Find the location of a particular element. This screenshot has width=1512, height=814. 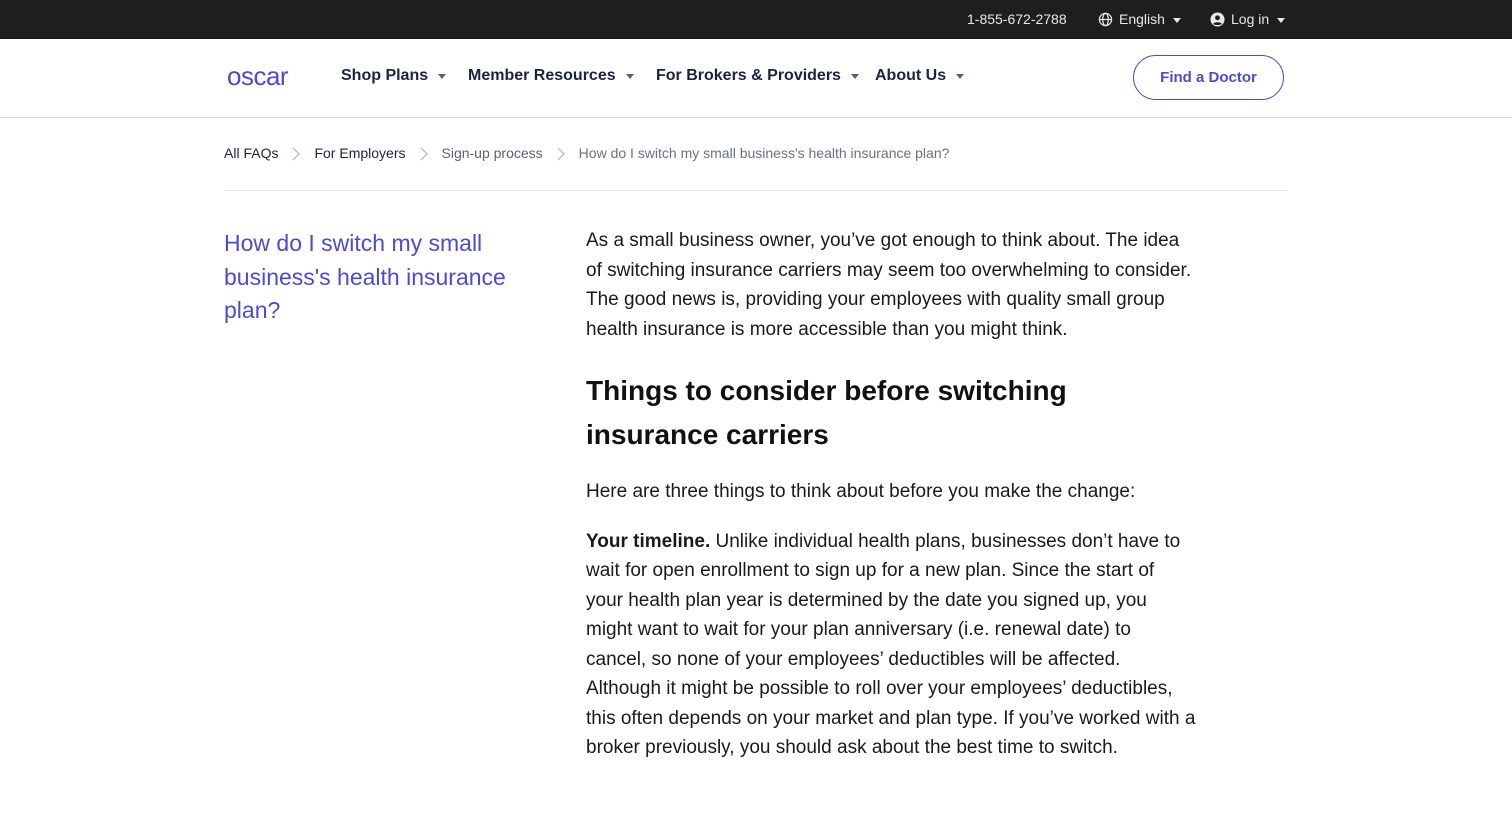

nav-shop-plans: Shop Plans is located at coordinates (394, 76).